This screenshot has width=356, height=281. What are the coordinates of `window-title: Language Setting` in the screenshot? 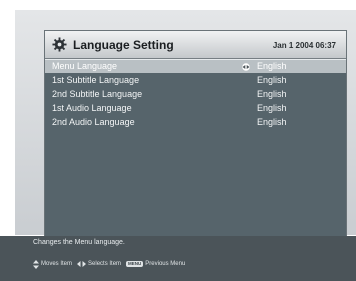 It's located at (123, 45).